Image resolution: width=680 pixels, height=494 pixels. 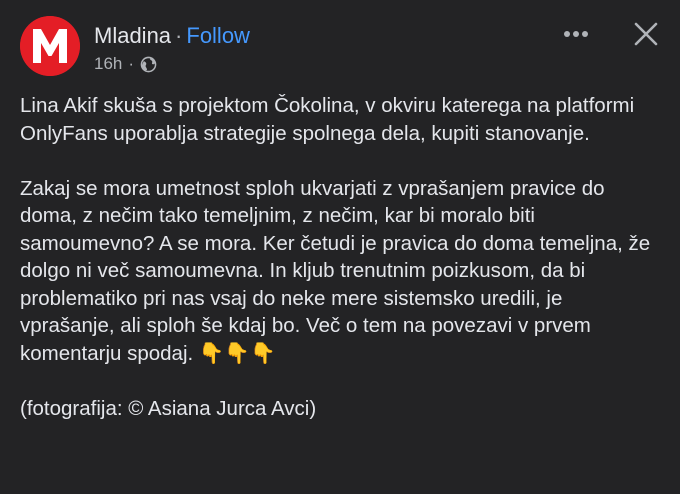 I want to click on close-button, so click(x=646, y=34).